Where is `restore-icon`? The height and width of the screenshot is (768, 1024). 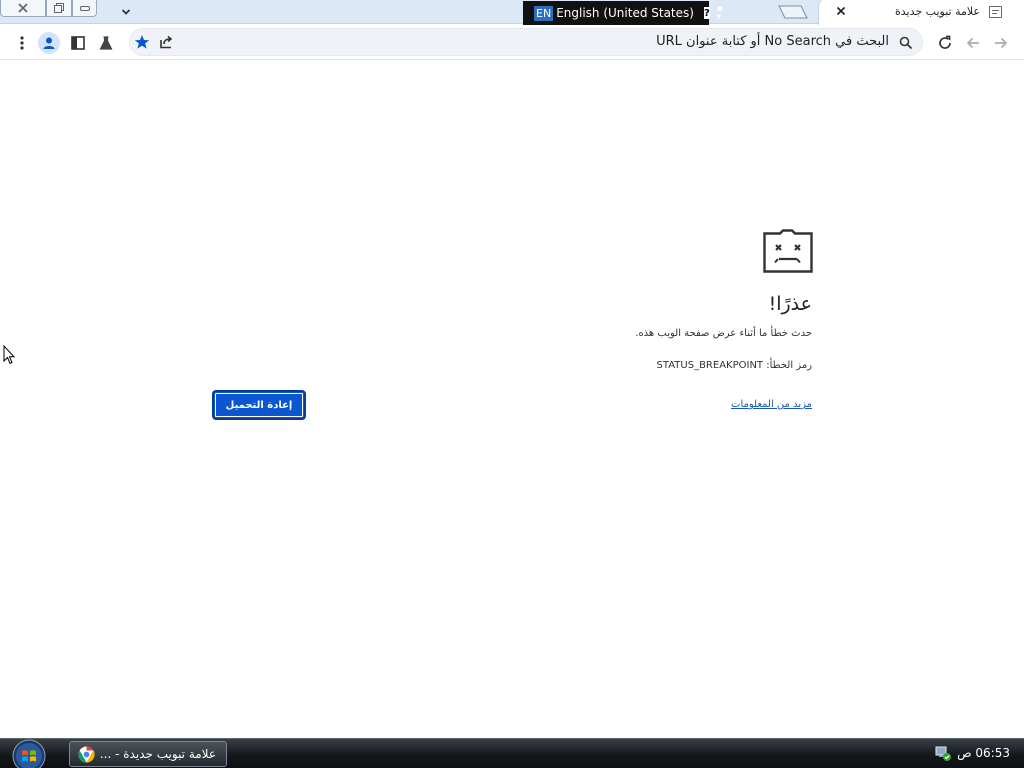 restore-icon is located at coordinates (59, 8).